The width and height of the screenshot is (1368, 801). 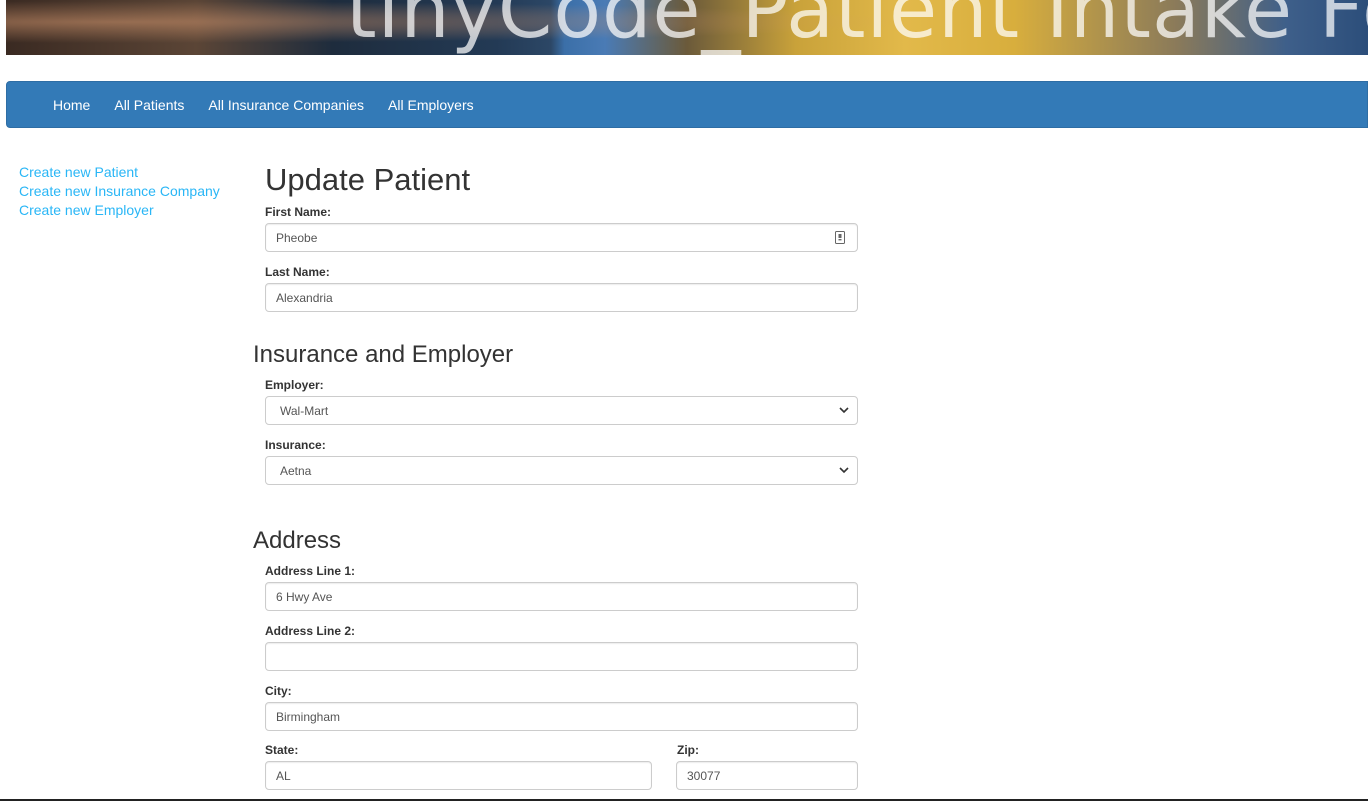 I want to click on zip-field, so click(x=767, y=775).